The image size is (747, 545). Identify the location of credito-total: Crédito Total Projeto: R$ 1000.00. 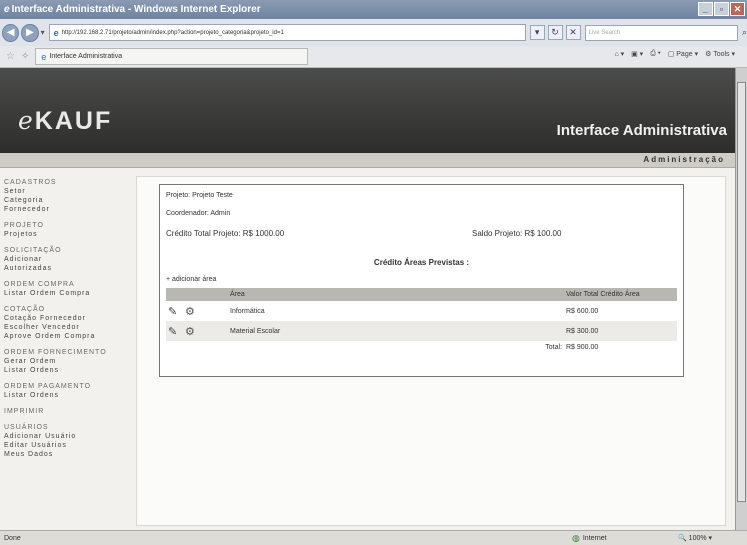
(225, 233).